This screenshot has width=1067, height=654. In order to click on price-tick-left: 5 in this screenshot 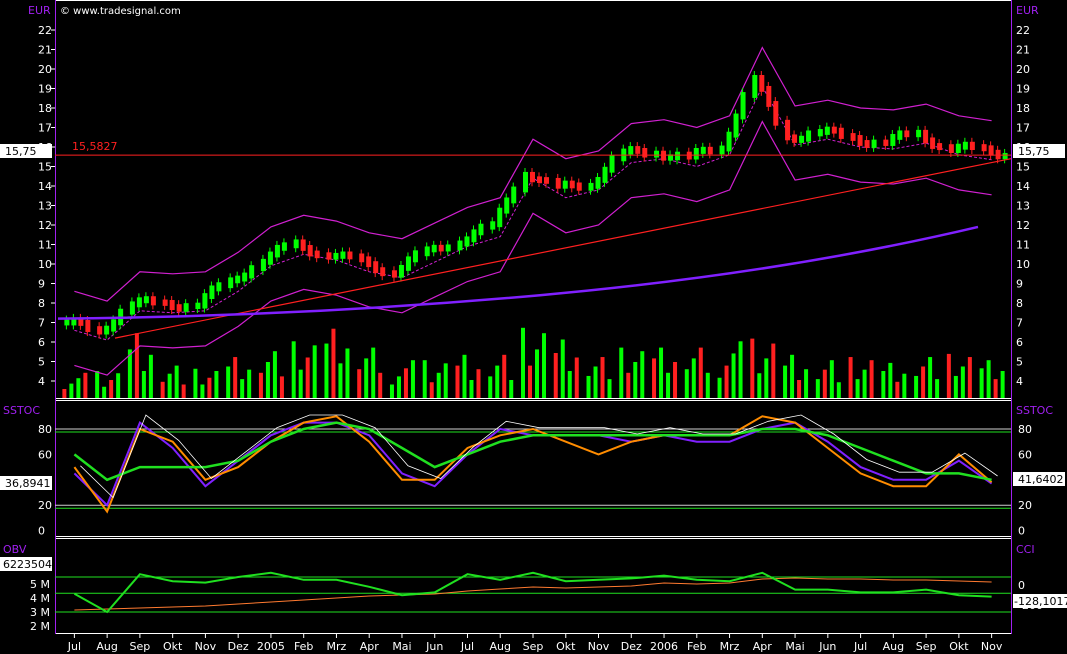, I will do `click(41, 362)`.